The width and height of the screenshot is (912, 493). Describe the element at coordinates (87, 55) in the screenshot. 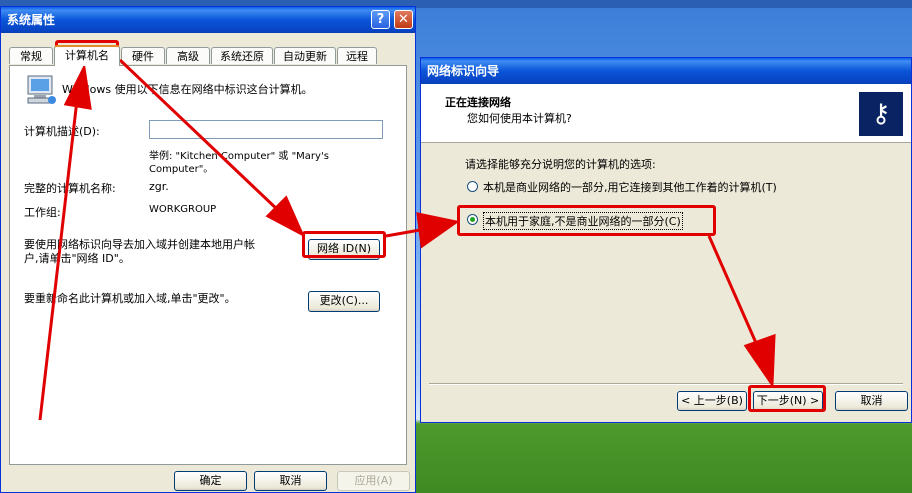

I see `tab-computer-name: 计算机名` at that location.